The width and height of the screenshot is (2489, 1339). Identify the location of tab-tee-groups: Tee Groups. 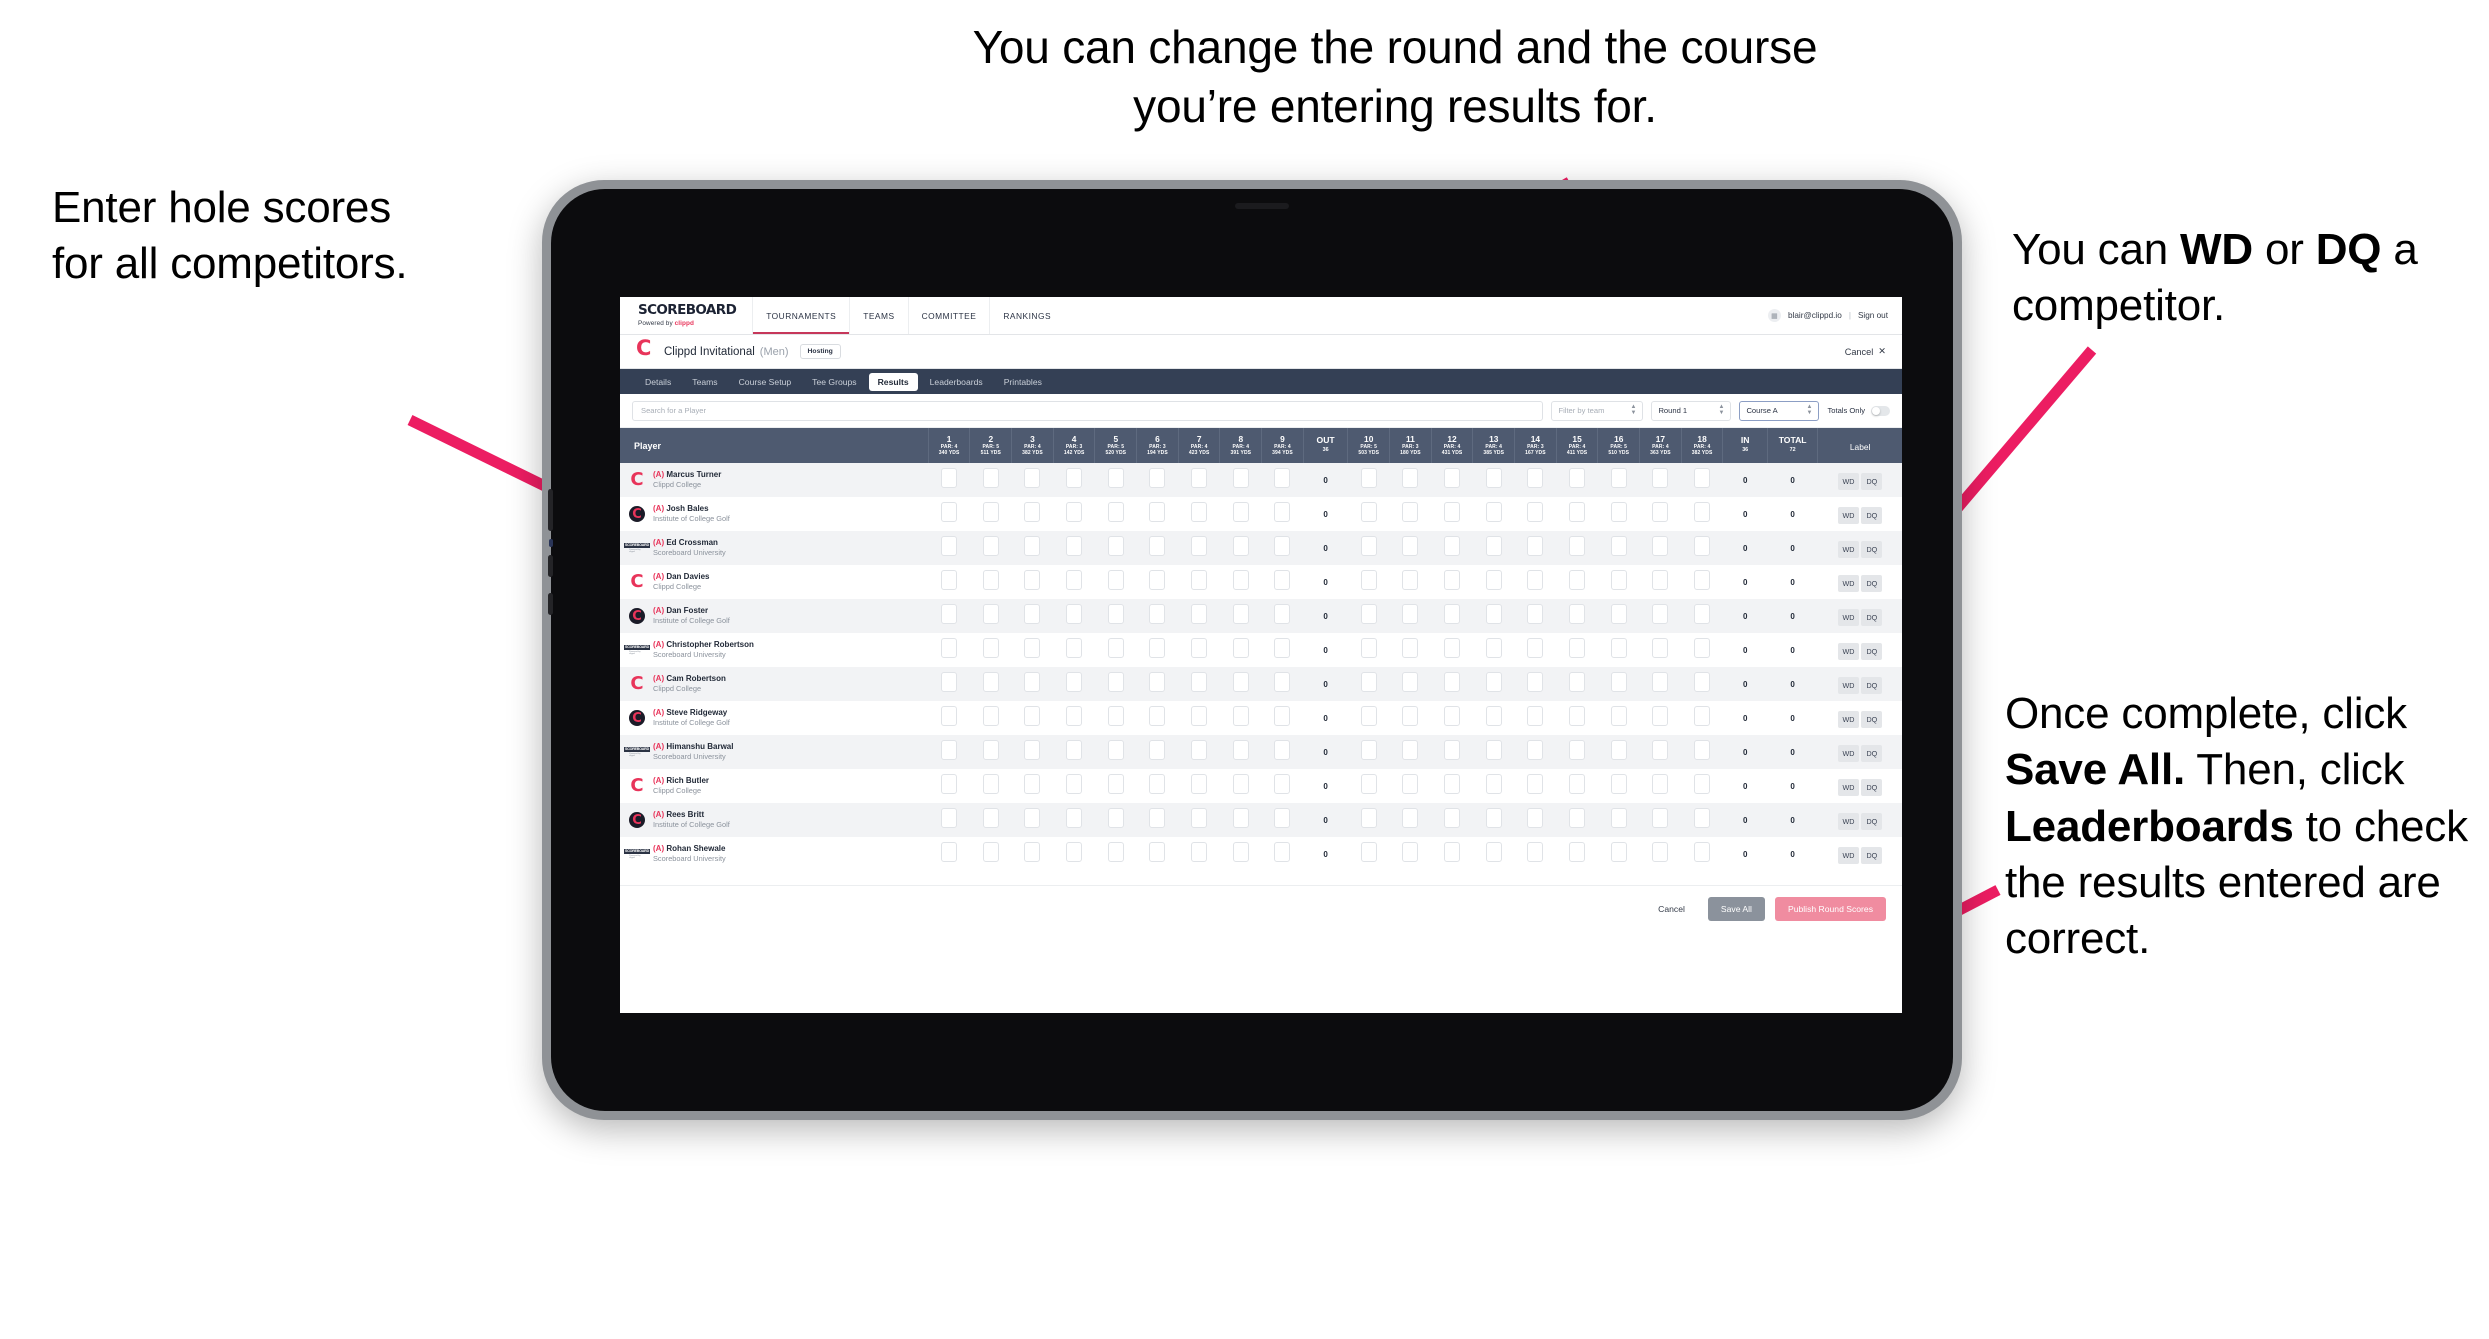
(834, 382).